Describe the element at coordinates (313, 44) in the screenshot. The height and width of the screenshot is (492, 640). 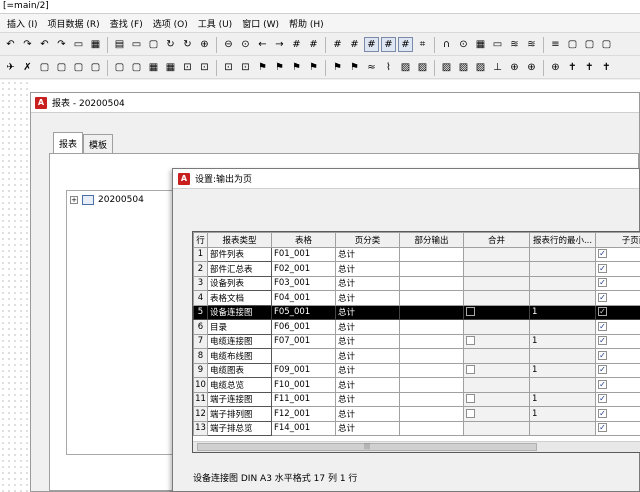
I see `toolbar-main-button-18-icon: #` at that location.